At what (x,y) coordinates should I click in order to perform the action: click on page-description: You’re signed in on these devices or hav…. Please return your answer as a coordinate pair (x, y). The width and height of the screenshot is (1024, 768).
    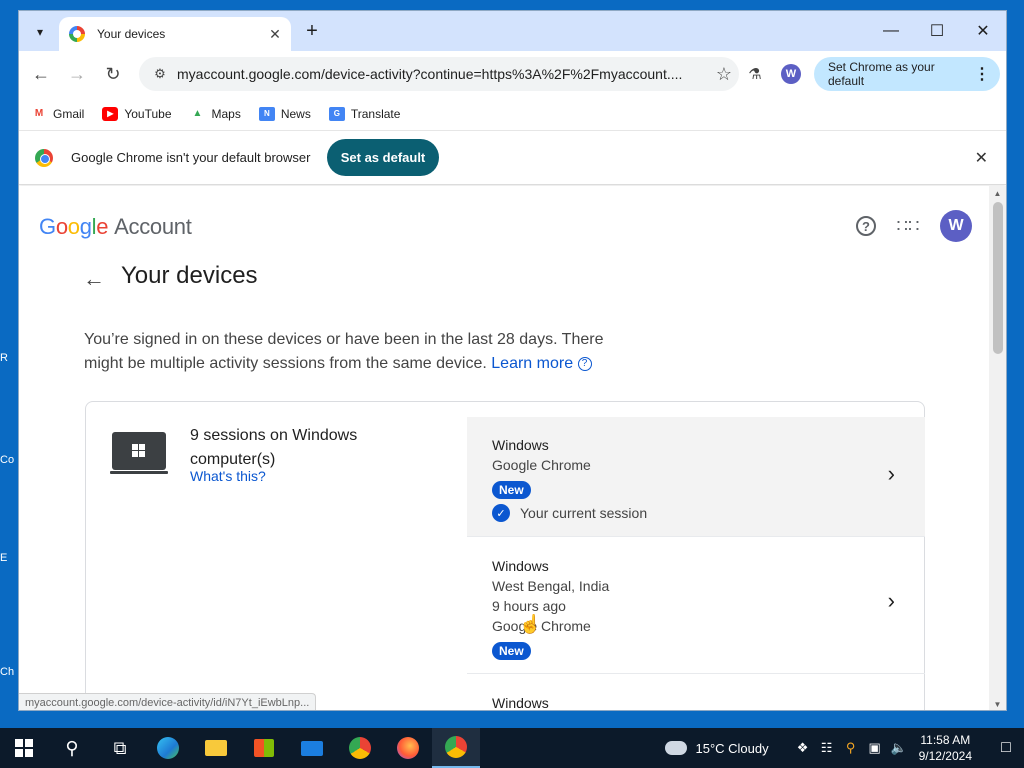
    Looking at the image, I should click on (364, 352).